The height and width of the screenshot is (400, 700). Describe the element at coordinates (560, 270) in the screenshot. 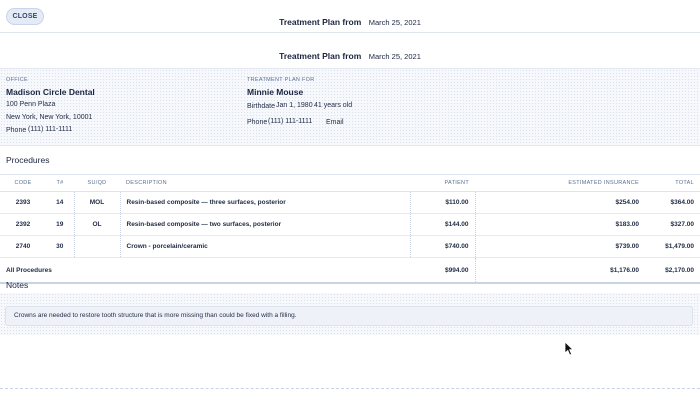

I see `totals-insurance: $1,176.00` at that location.